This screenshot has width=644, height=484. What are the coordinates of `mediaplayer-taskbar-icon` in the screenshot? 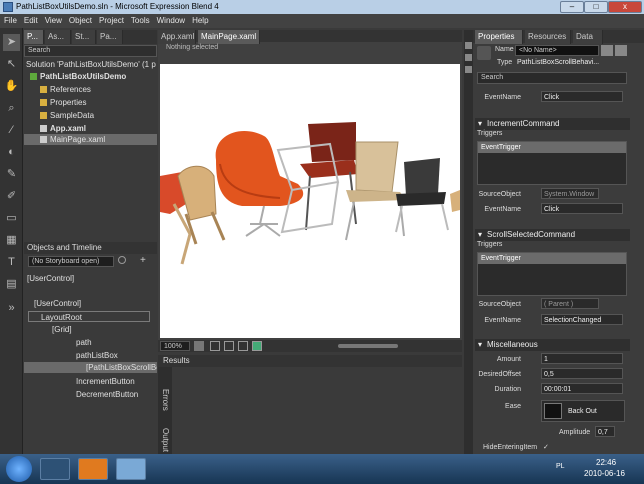 It's located at (93, 469).